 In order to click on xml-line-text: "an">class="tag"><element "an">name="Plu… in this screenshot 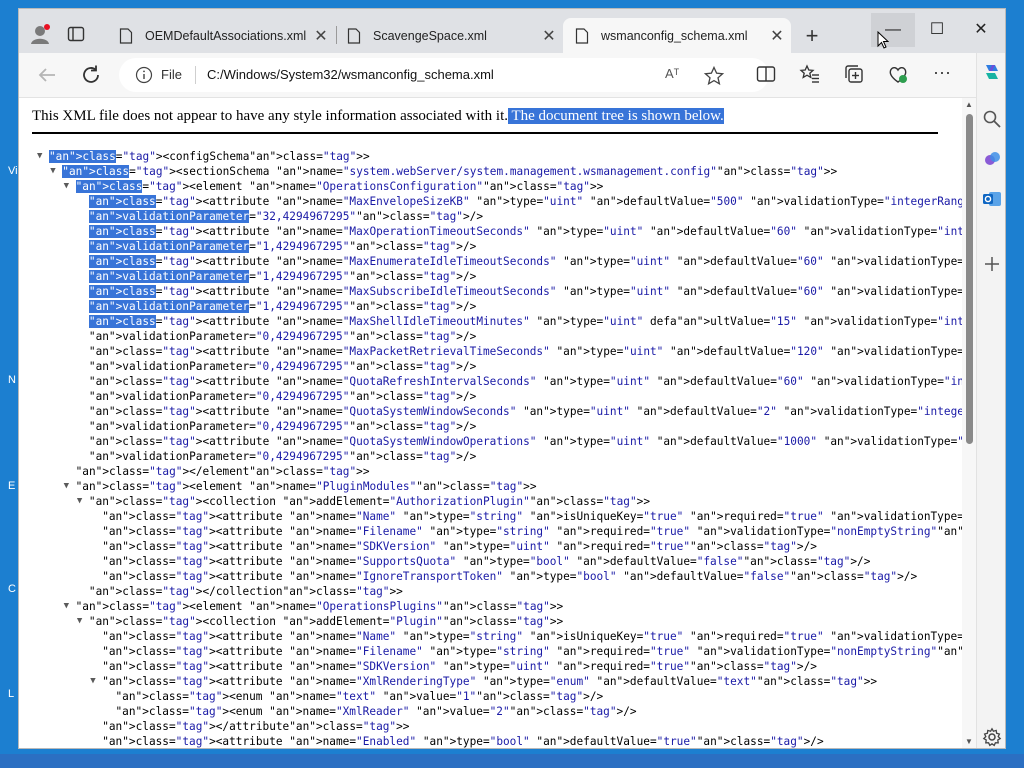, I will do `click(306, 486)`.